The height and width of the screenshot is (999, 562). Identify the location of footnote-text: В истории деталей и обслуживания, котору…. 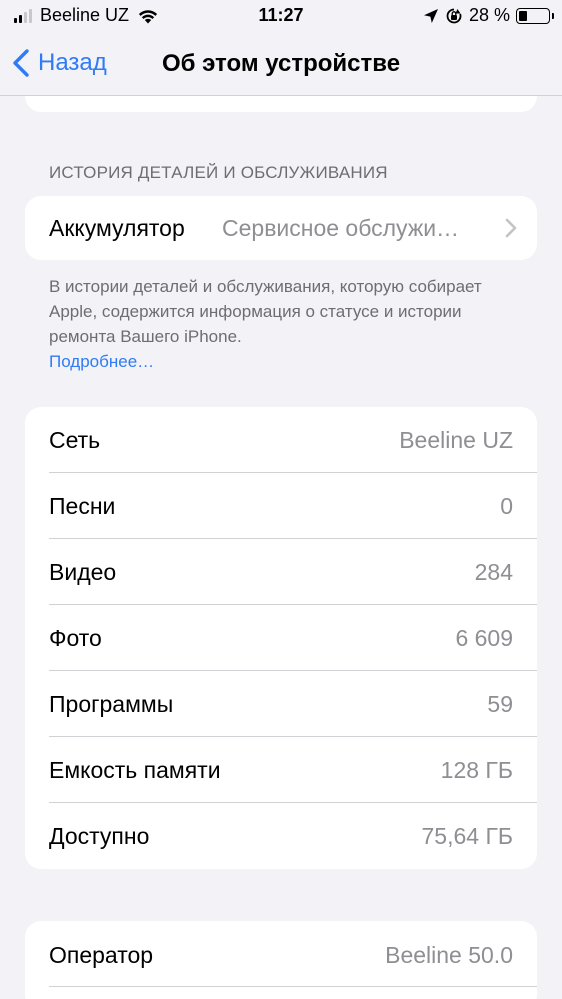
(265, 311).